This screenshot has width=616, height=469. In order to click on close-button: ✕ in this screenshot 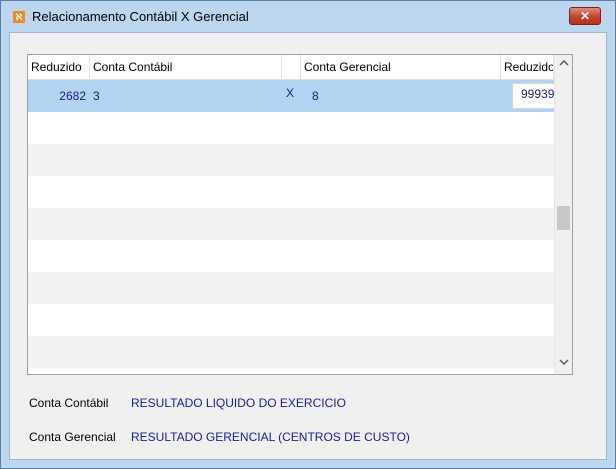, I will do `click(585, 16)`.